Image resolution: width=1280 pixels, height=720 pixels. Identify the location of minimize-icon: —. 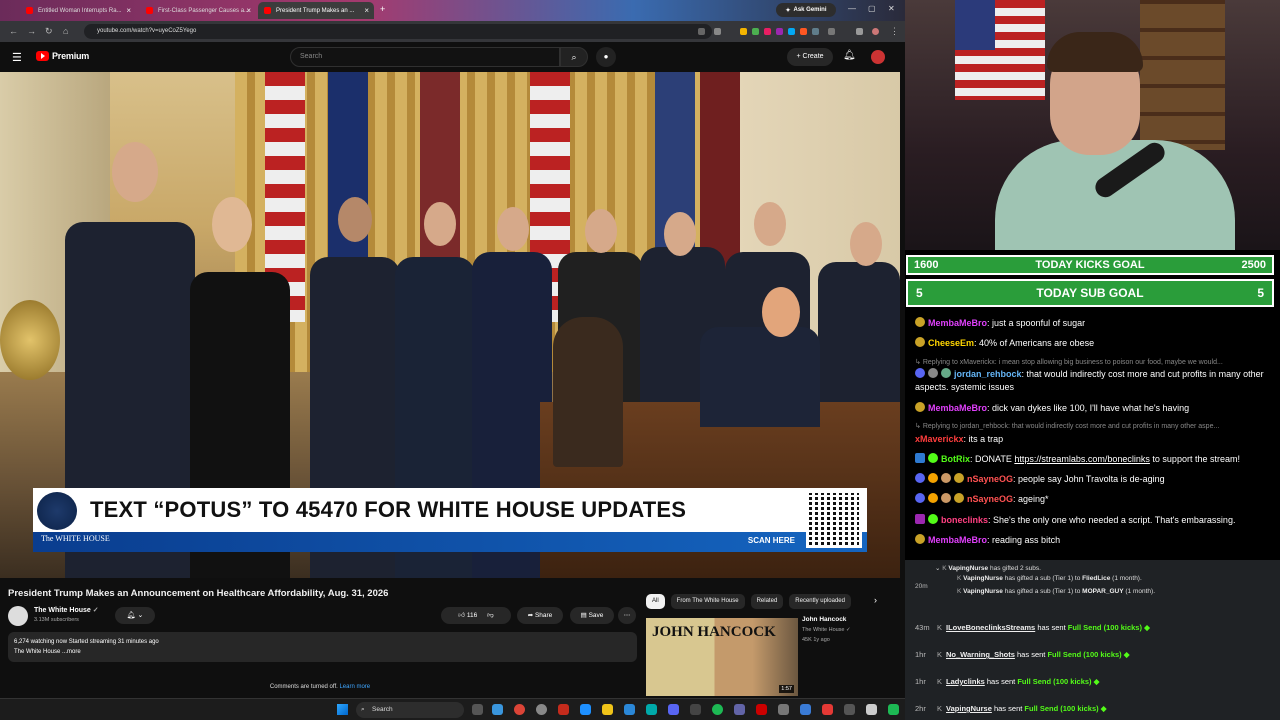
(852, 8).